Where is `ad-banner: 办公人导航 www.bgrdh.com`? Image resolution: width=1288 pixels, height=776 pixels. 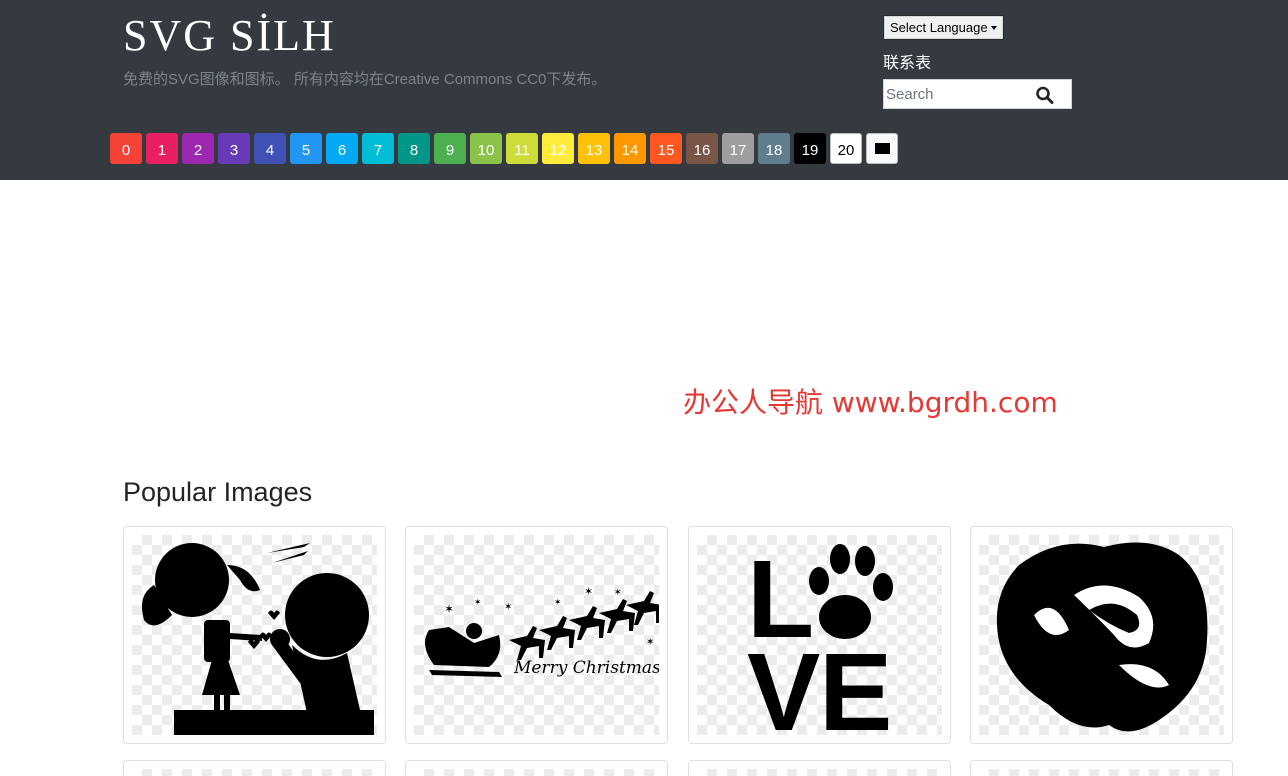 ad-banner: 办公人导航 www.bgrdh.com is located at coordinates (870, 401).